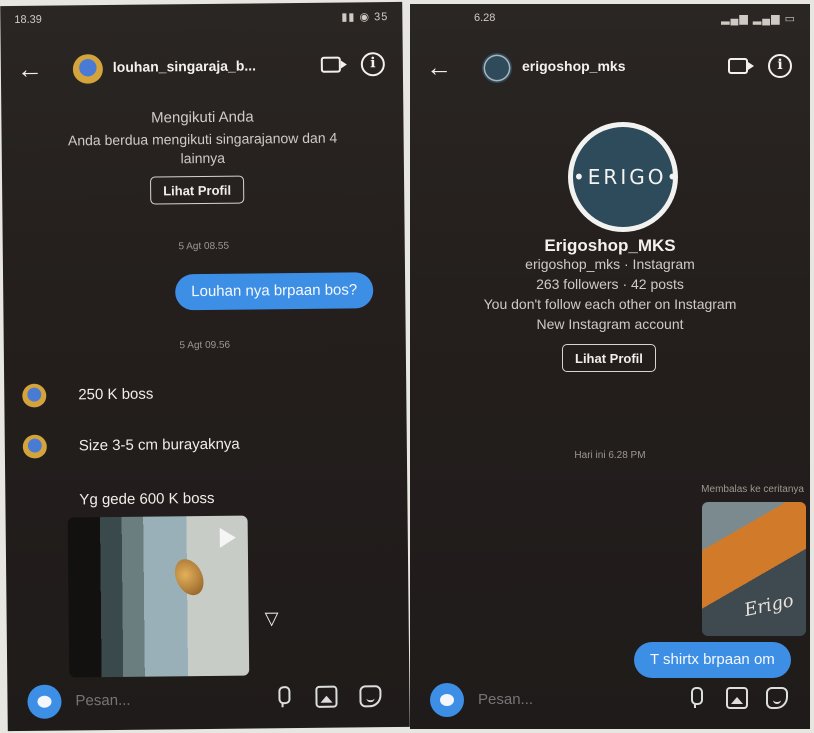 This screenshot has width=814, height=733. Describe the element at coordinates (203, 158) in the screenshot. I see `mutuals-text-line2: lainnya` at that location.